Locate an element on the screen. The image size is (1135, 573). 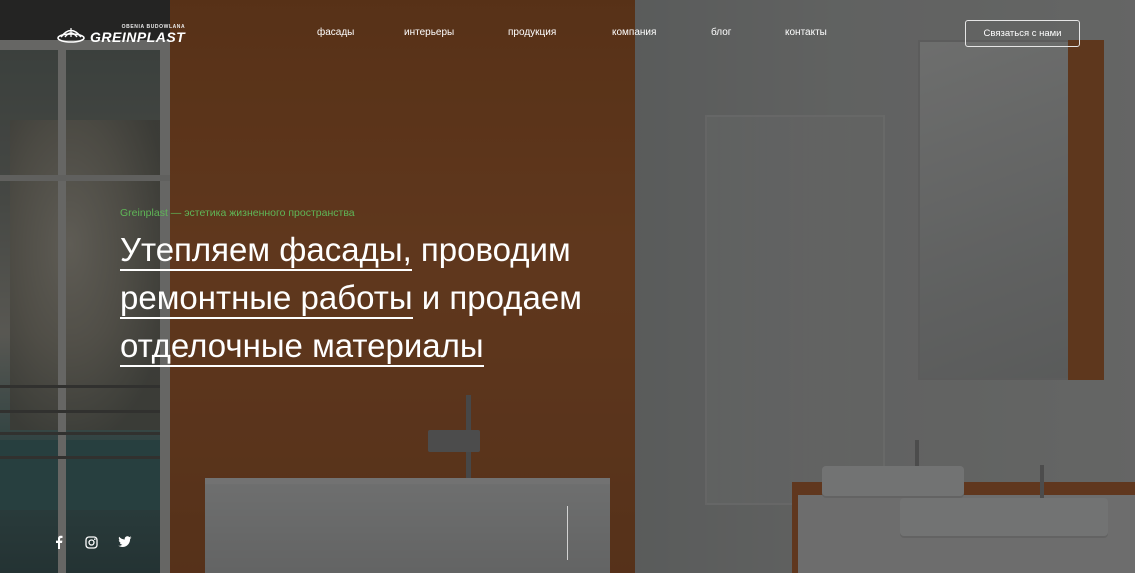
facebook-icon is located at coordinates (59, 542).